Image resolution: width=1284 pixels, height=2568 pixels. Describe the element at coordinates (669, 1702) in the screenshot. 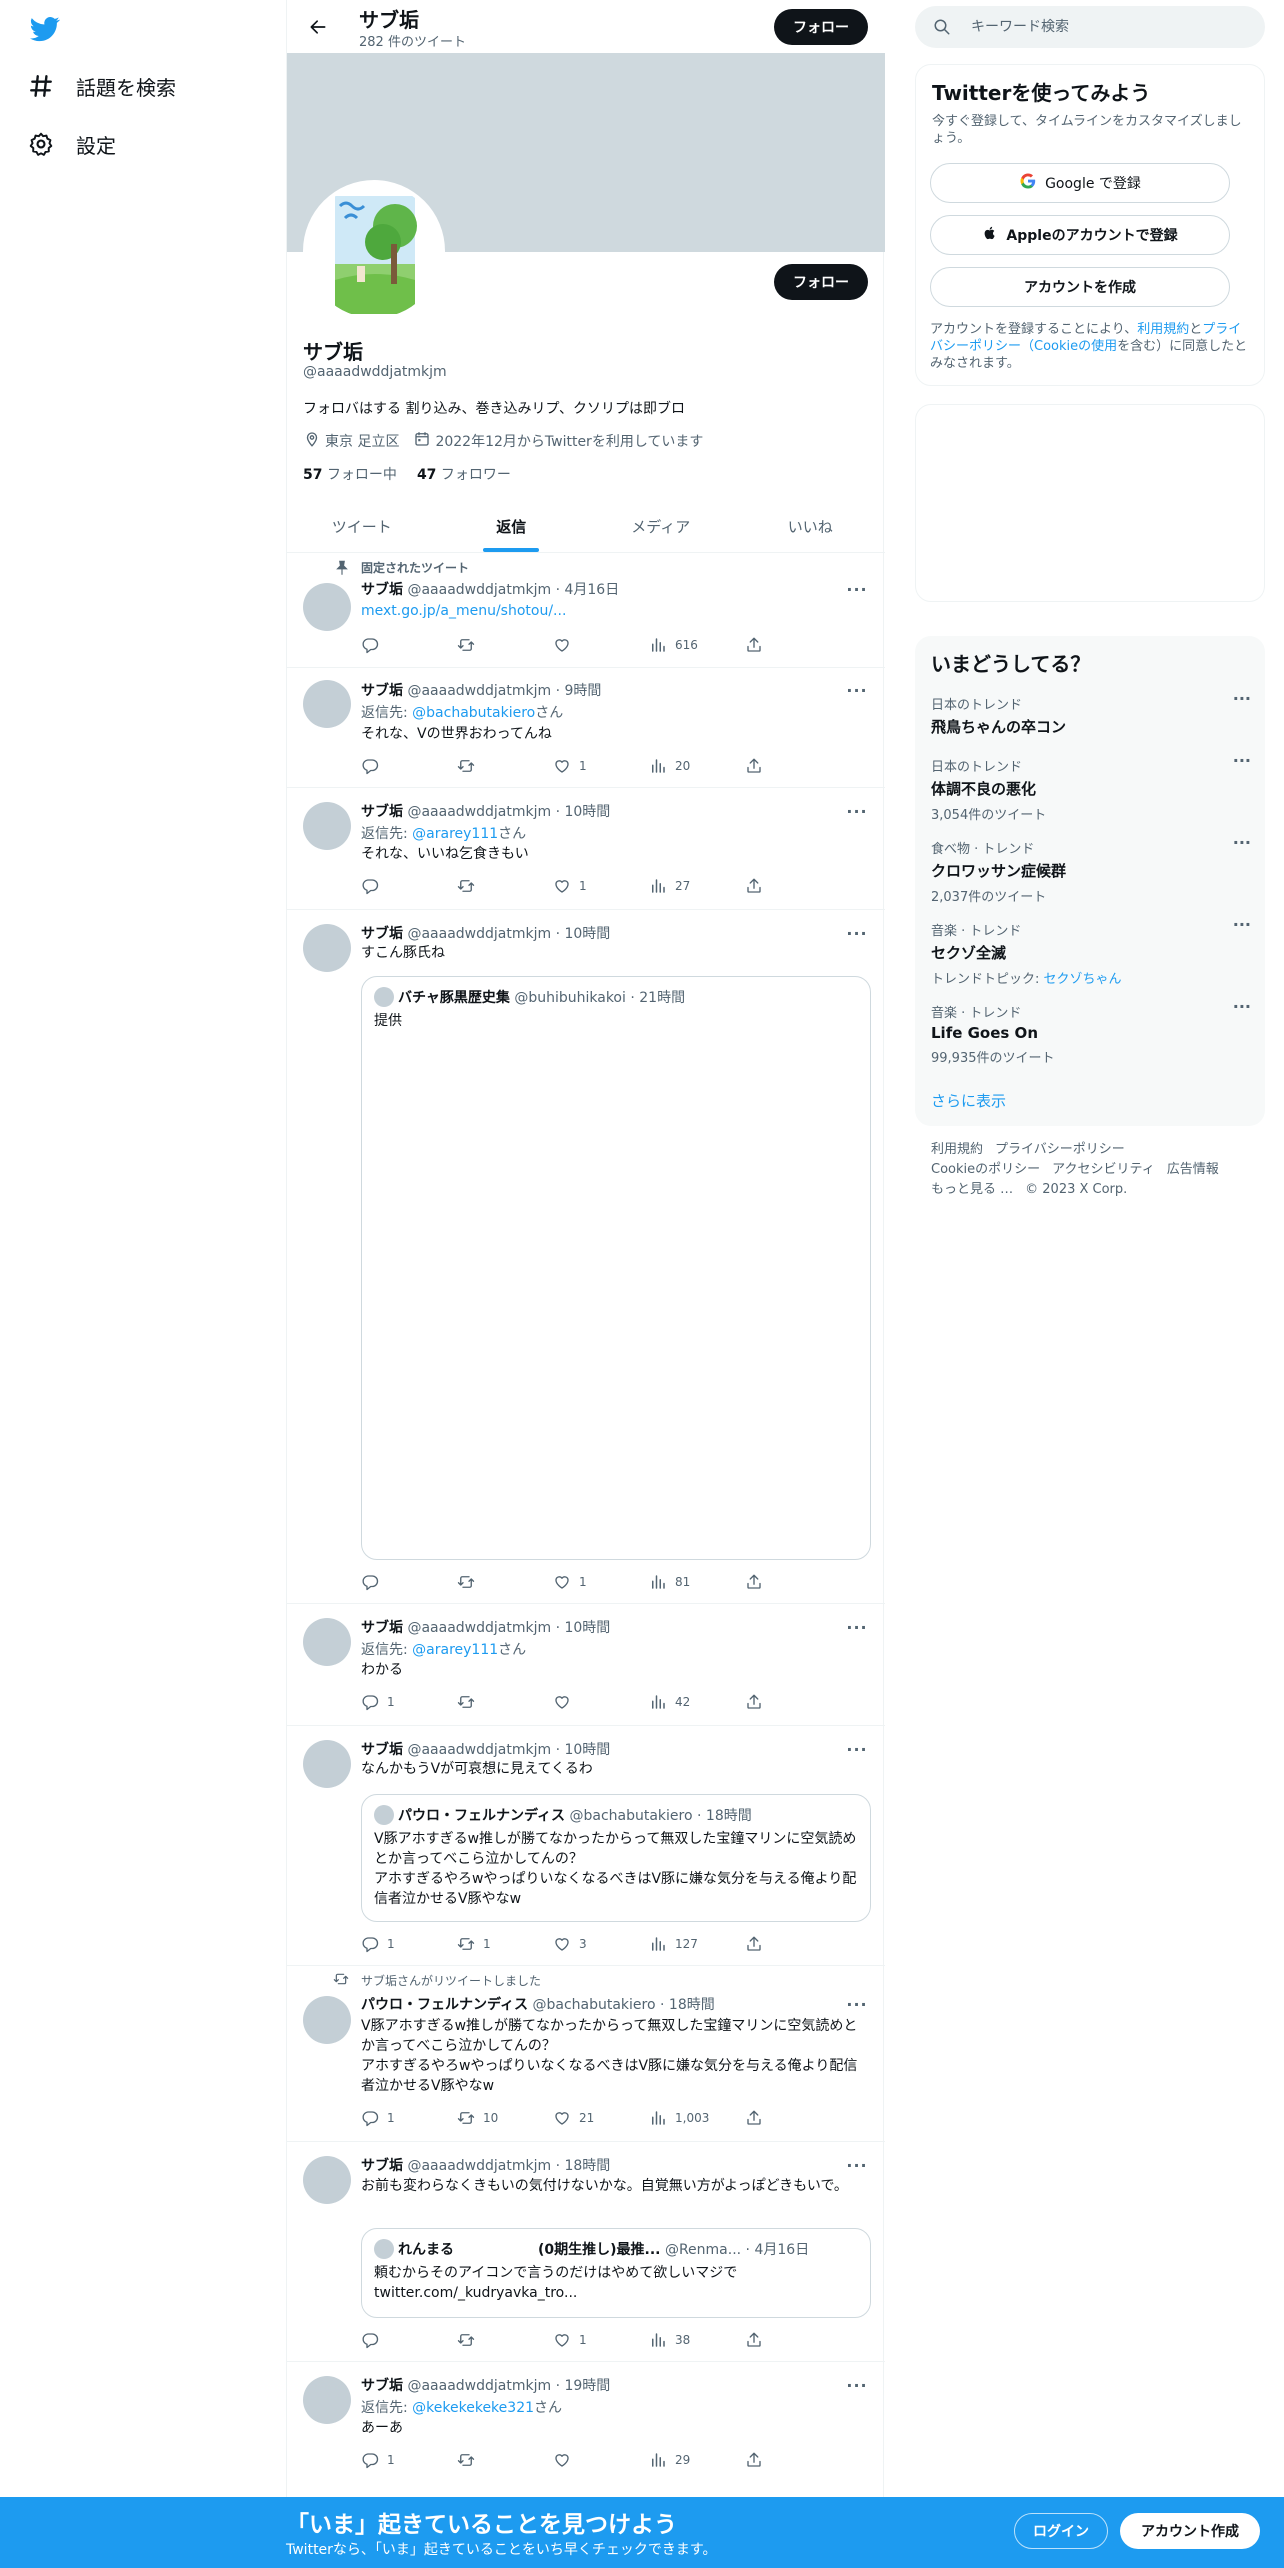

I see `views-button: 42` at that location.